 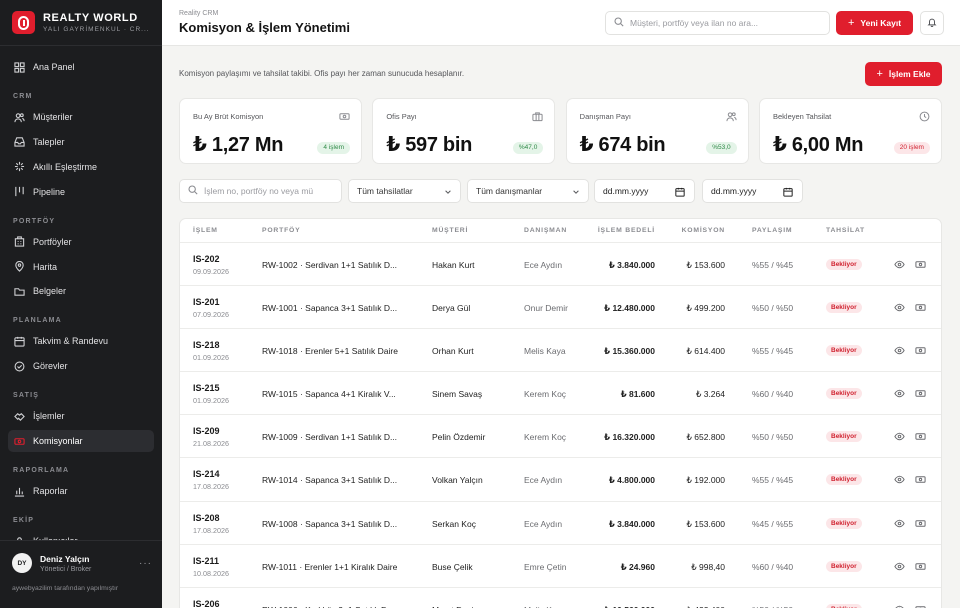 What do you see at coordinates (77, 167) in the screenshot?
I see `sidebar-item-akilli-eslestirme: Akıllı Eşleştirme` at bounding box center [77, 167].